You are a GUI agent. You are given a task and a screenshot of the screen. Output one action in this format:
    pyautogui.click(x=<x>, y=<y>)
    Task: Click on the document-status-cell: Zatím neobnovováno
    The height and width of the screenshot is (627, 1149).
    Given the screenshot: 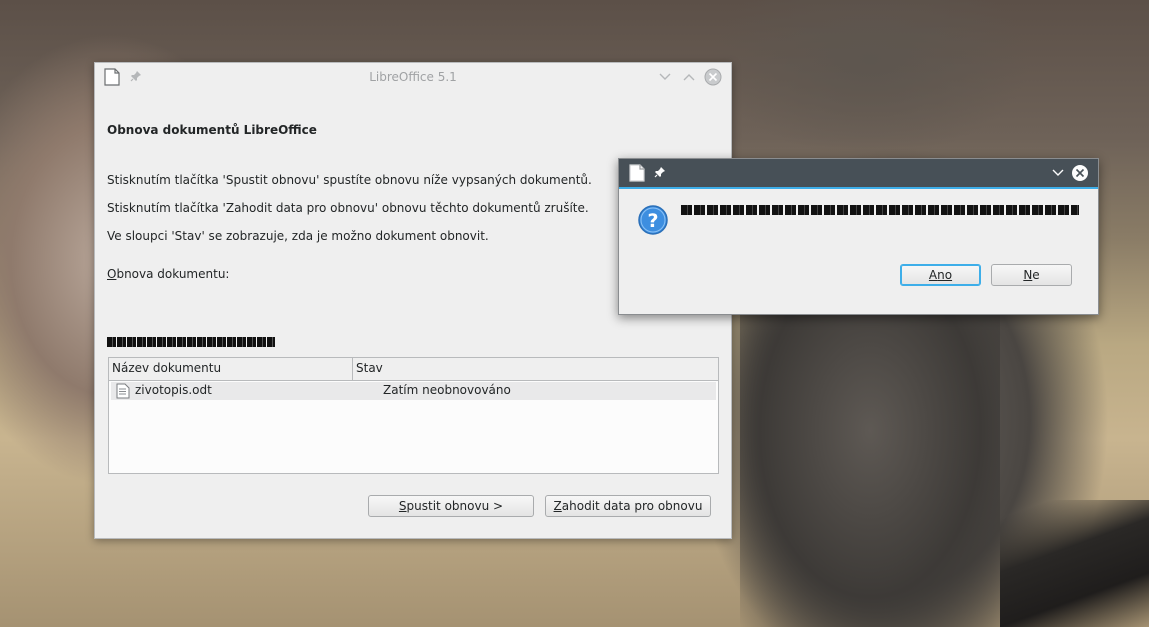 What is the action you would take?
    pyautogui.click(x=447, y=390)
    